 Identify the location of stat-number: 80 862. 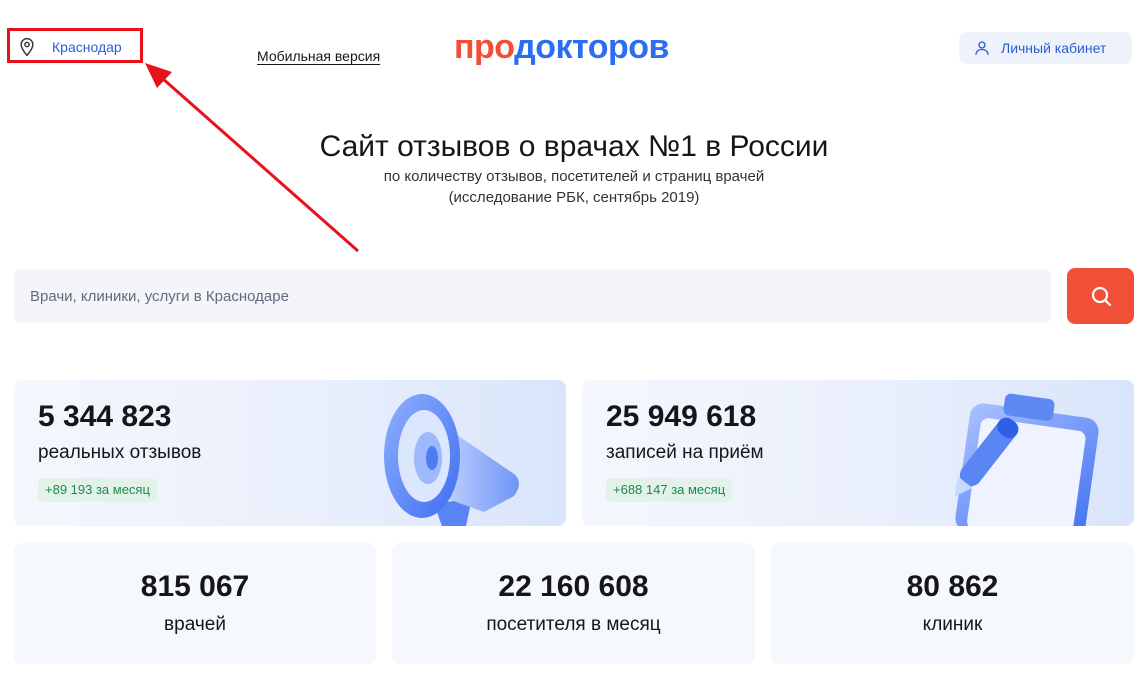
(952, 586).